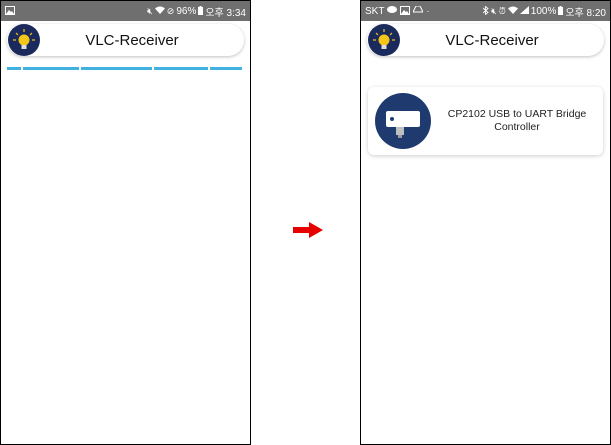  I want to click on bluetooth-icon, so click(485, 11).